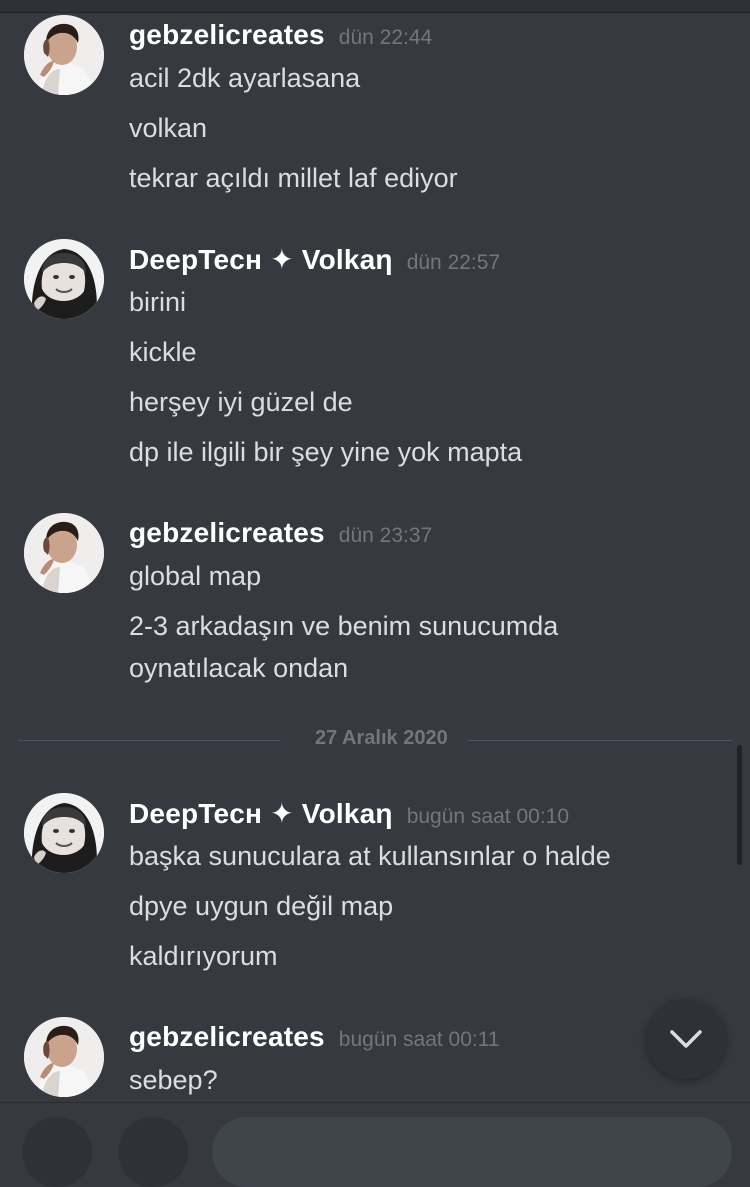 Image resolution: width=750 pixels, height=1187 pixels. I want to click on date-divider-label: 27 Aralık 2020, so click(381, 738).